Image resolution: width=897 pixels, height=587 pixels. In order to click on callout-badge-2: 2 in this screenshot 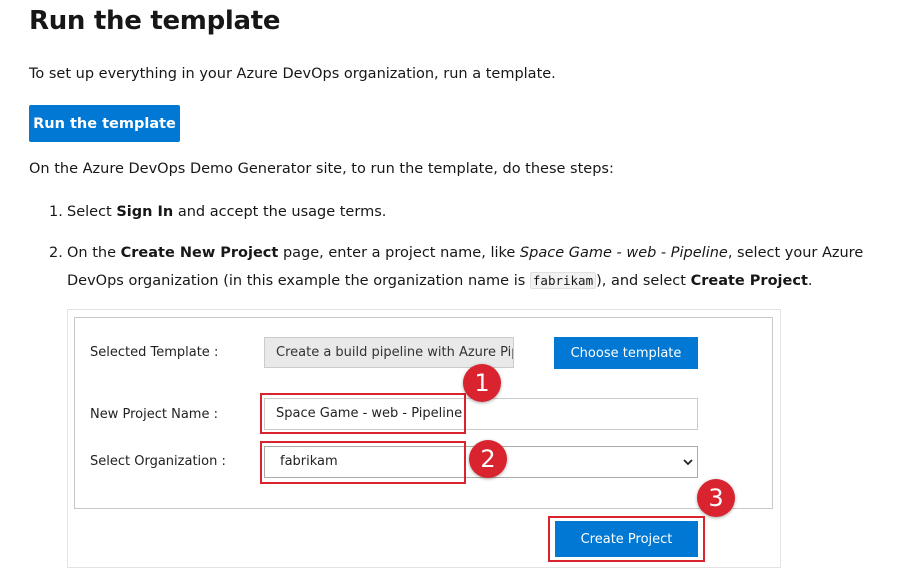, I will do `click(488, 459)`.